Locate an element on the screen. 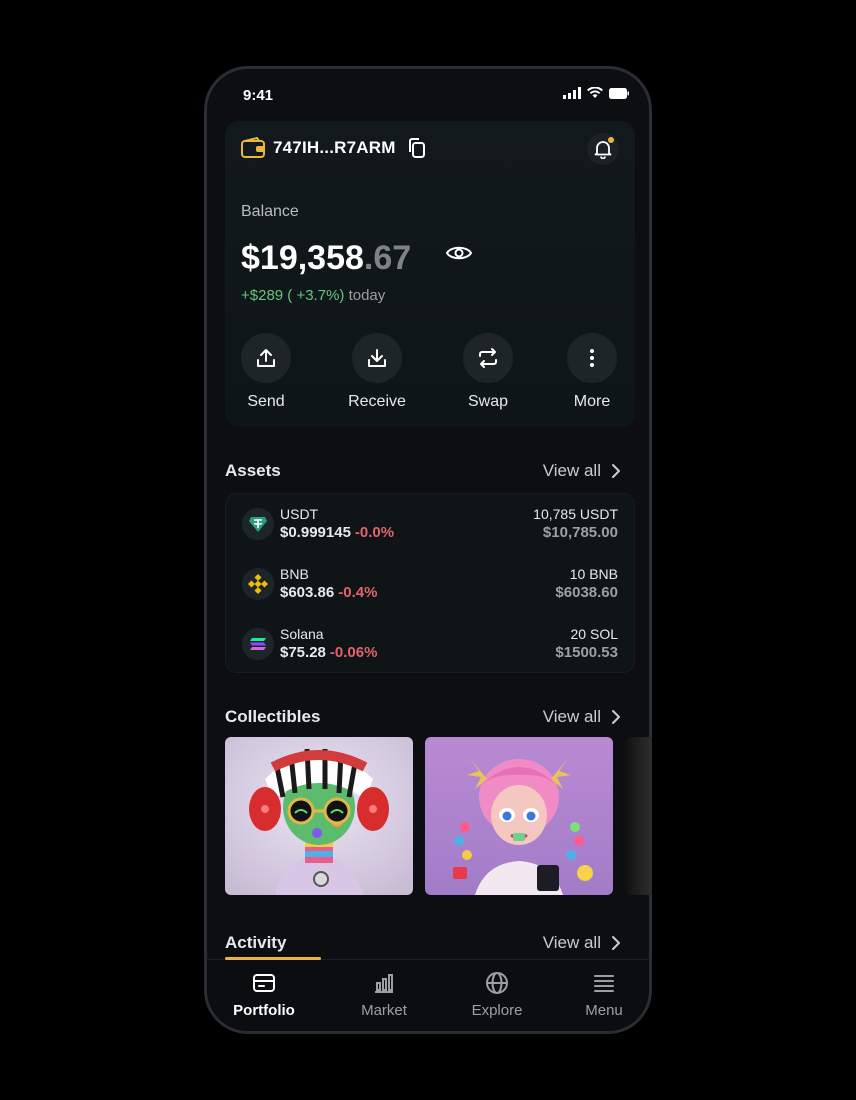 This screenshot has width=856, height=1100. wallet-icon is located at coordinates (253, 147).